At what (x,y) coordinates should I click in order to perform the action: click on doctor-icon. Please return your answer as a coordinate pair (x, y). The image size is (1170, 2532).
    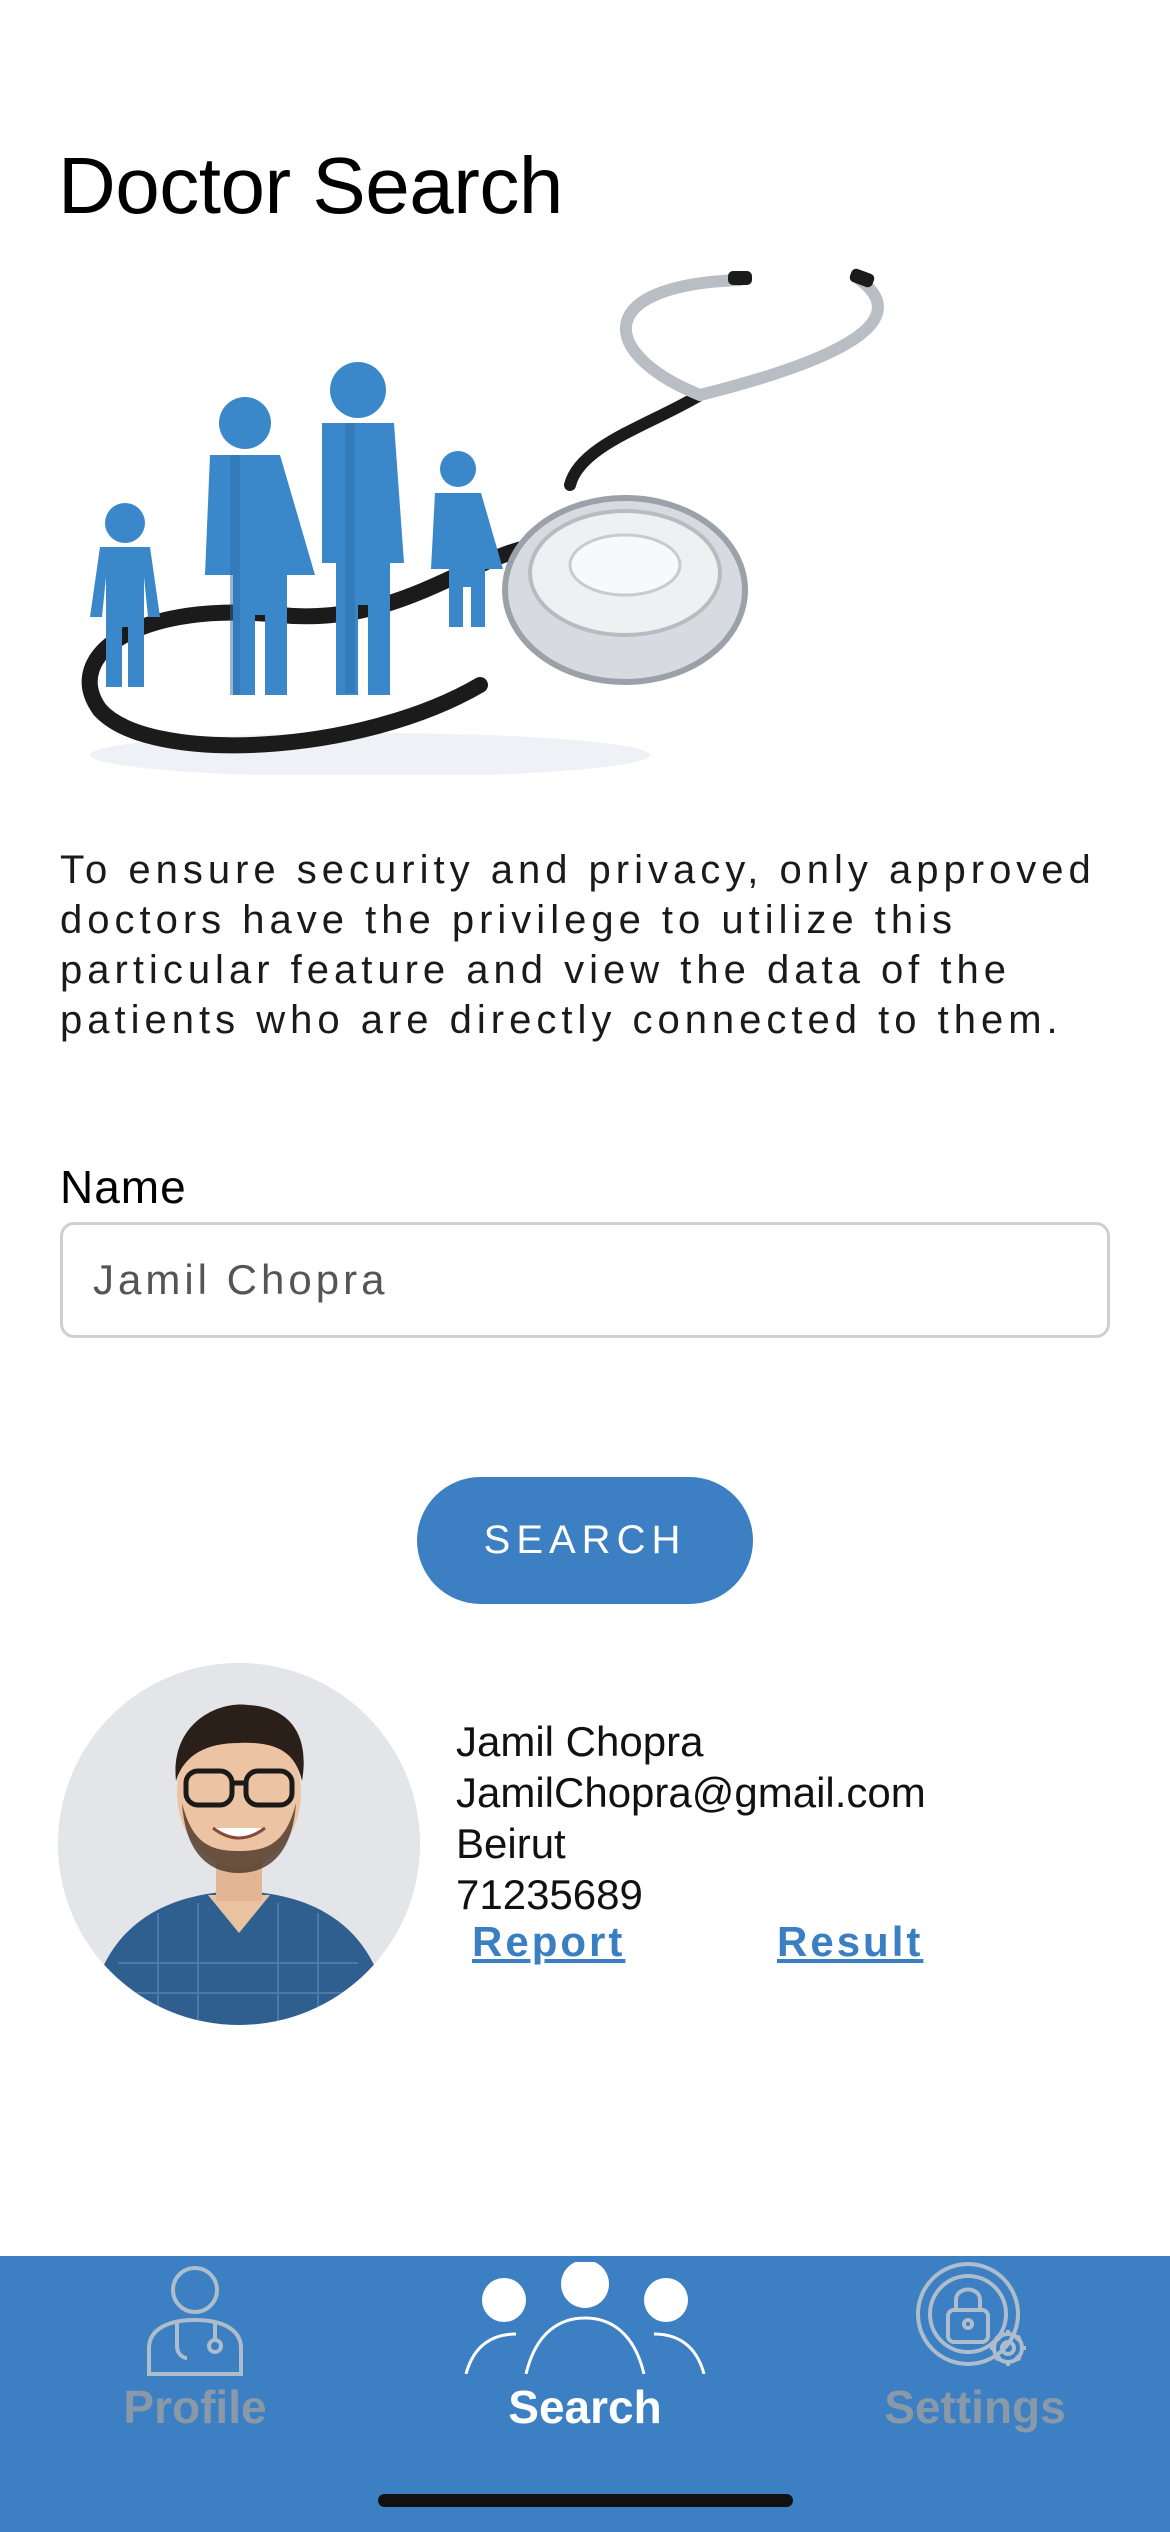
    Looking at the image, I should click on (195, 2321).